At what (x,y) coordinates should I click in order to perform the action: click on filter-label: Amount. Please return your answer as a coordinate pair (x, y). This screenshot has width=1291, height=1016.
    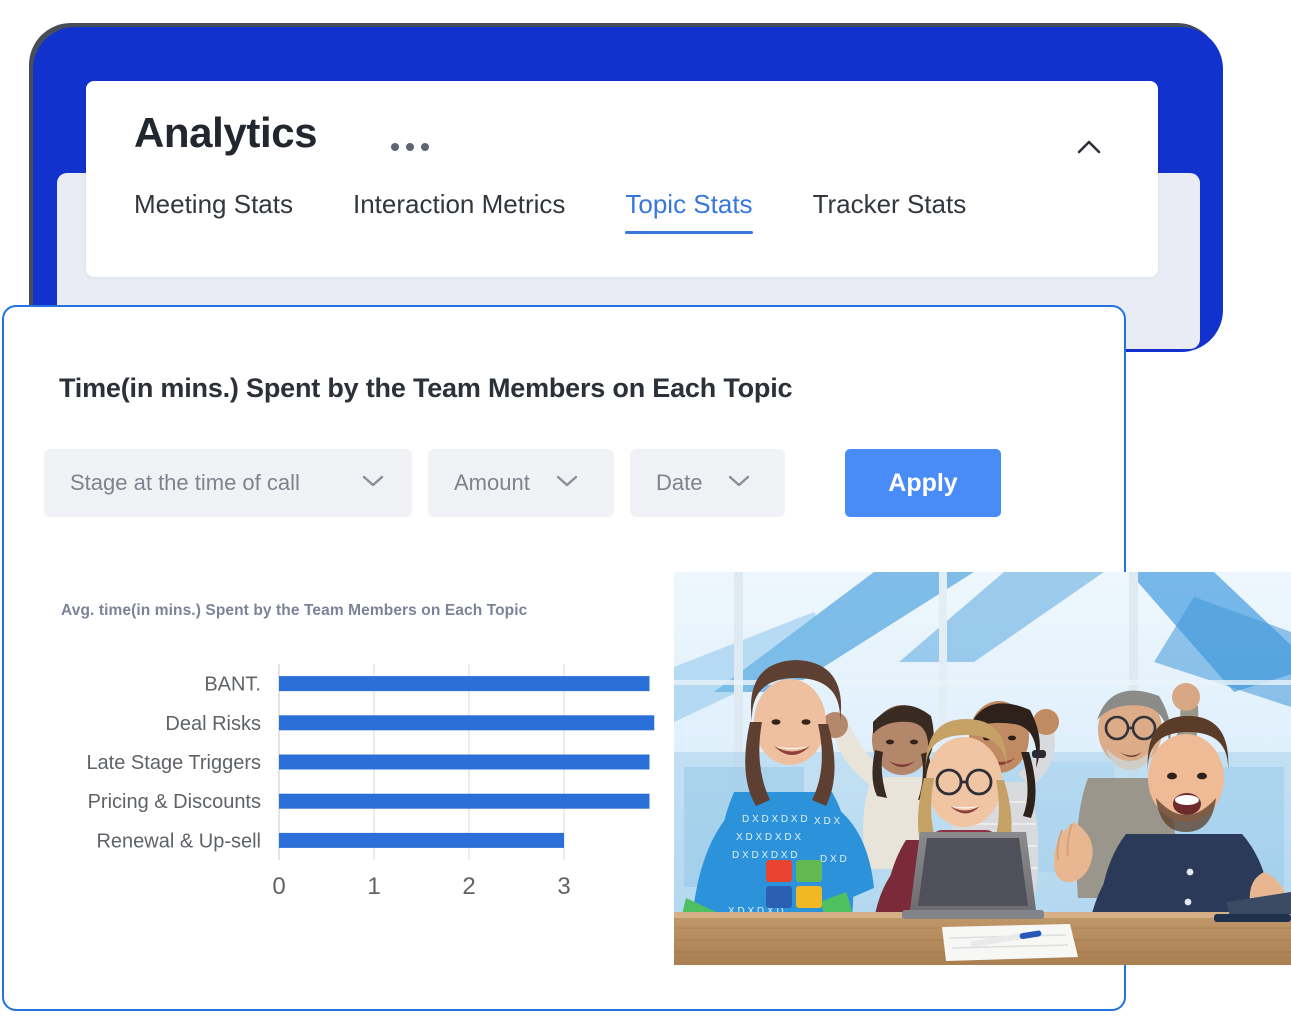
    Looking at the image, I should click on (492, 482).